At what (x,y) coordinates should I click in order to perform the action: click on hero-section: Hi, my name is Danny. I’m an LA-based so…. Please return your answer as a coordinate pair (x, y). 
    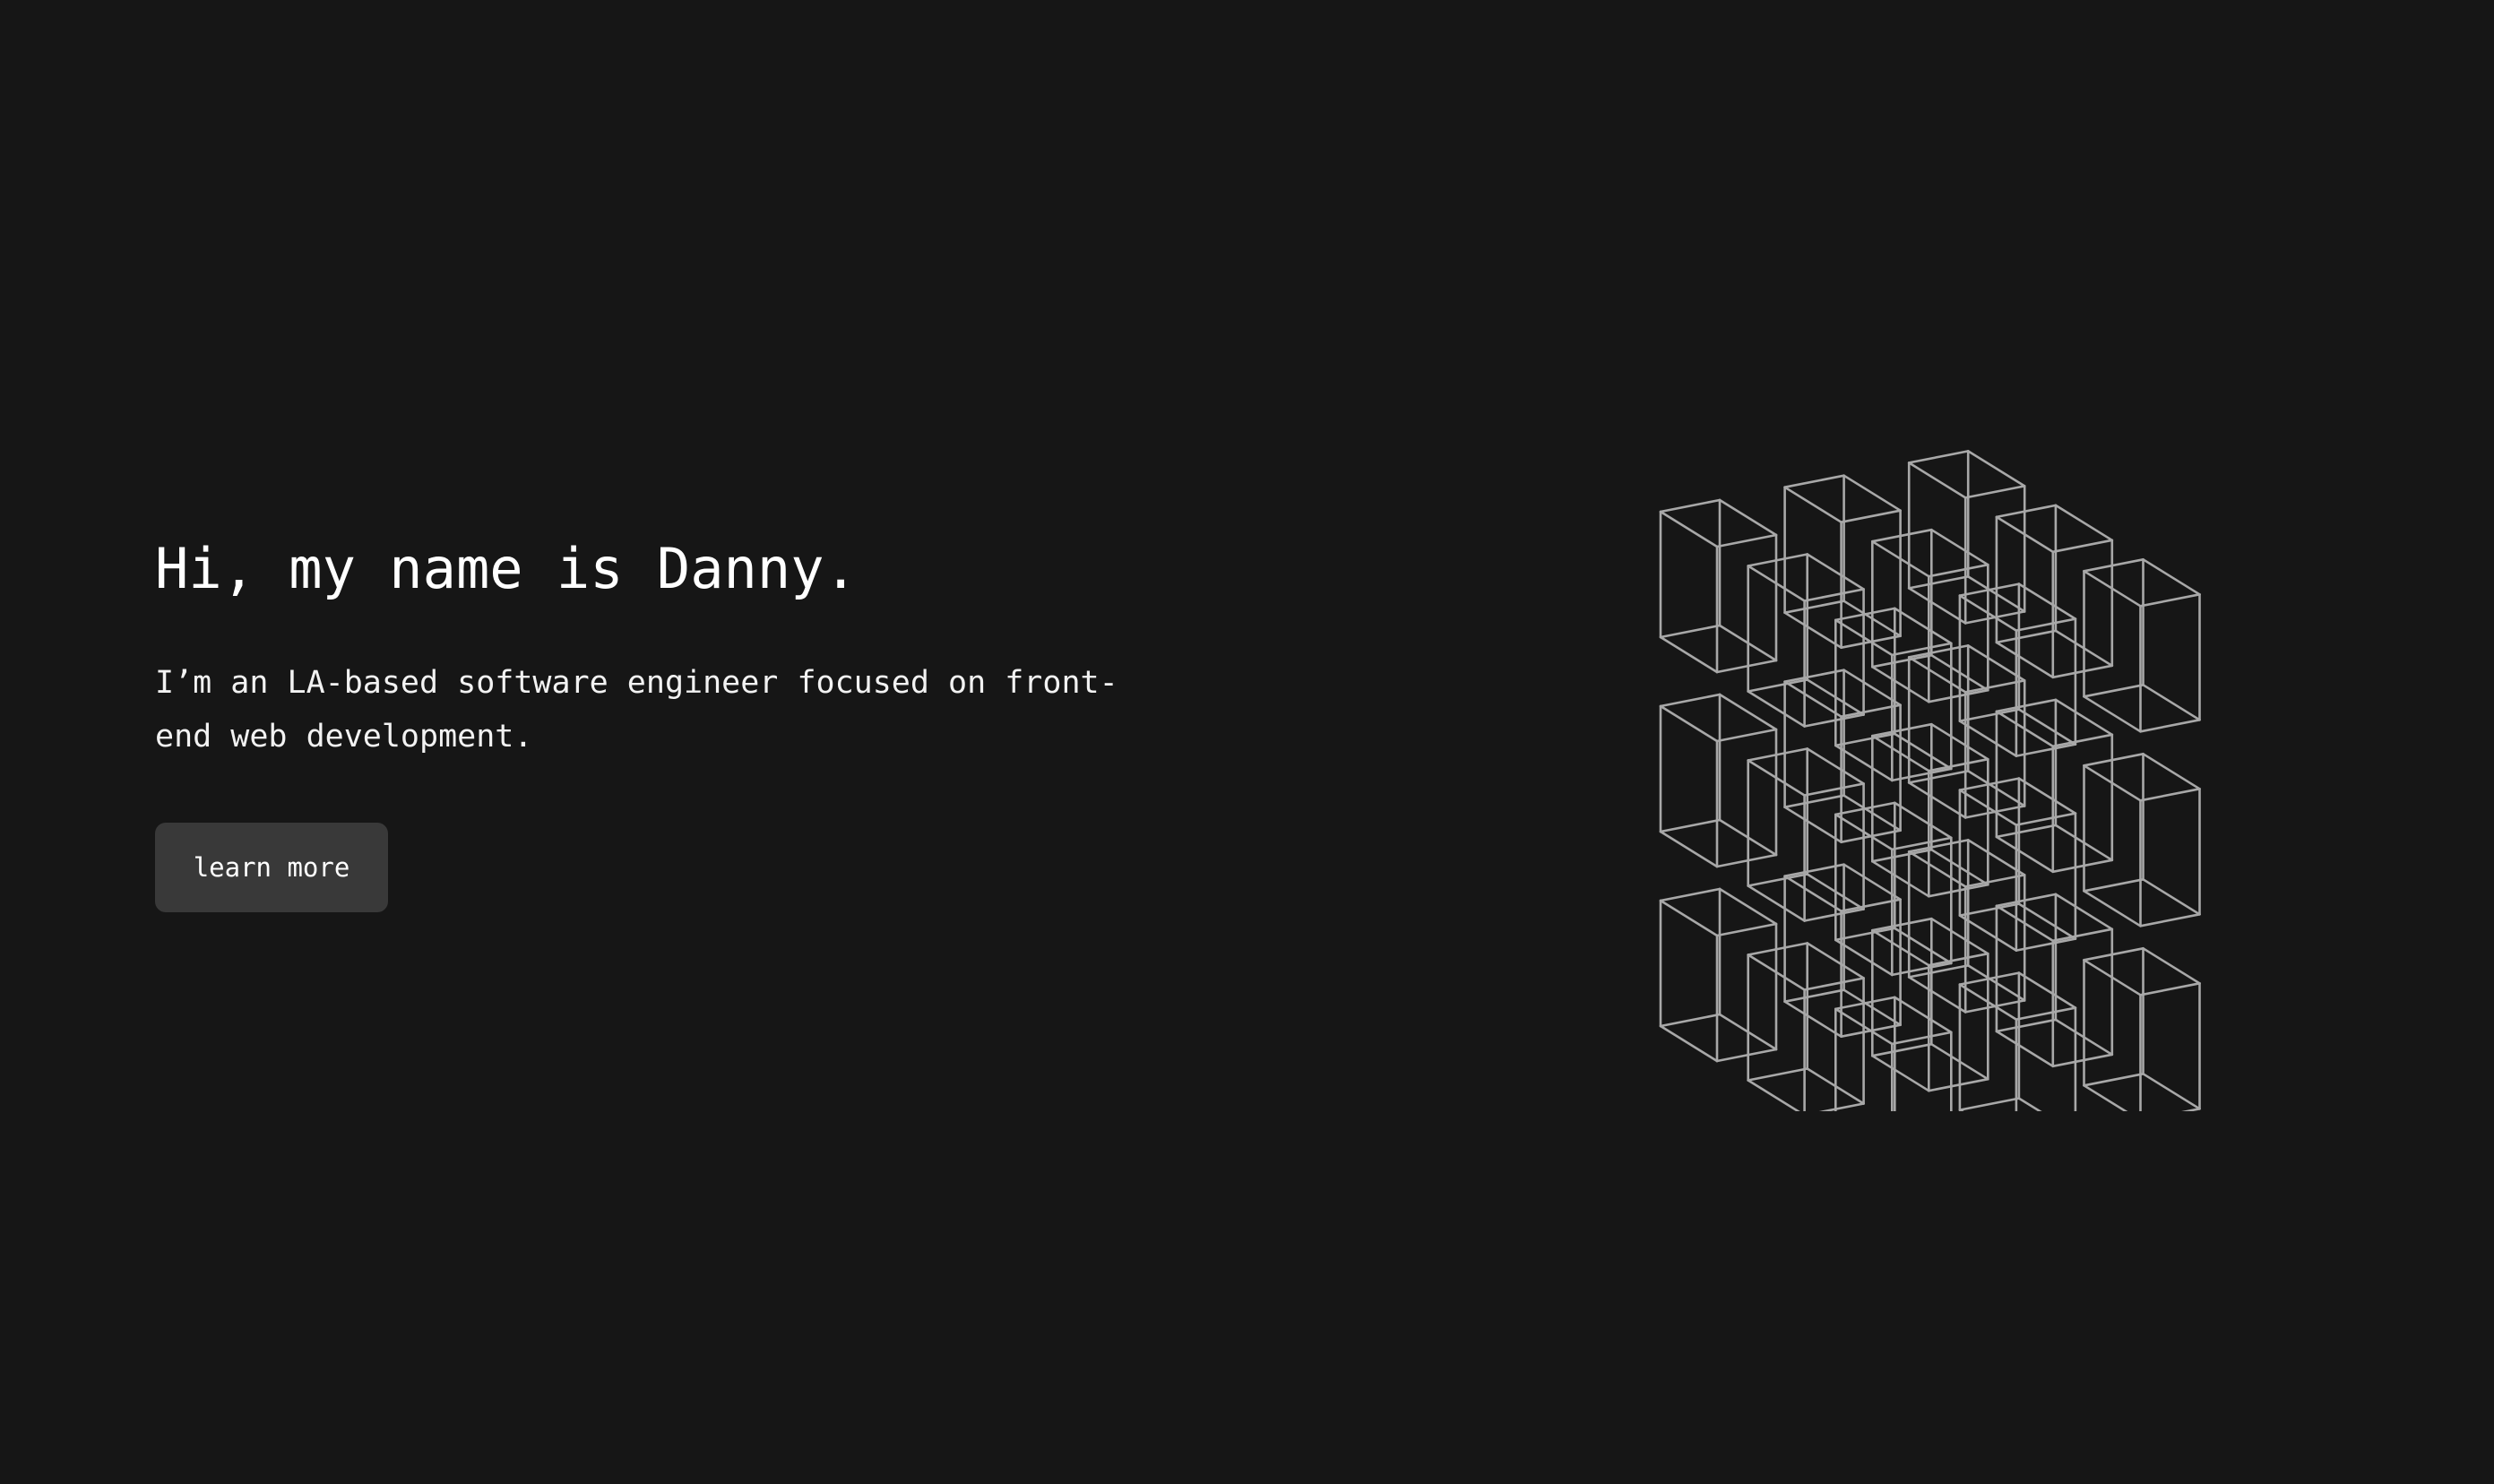
    Looking at the image, I should click on (692, 720).